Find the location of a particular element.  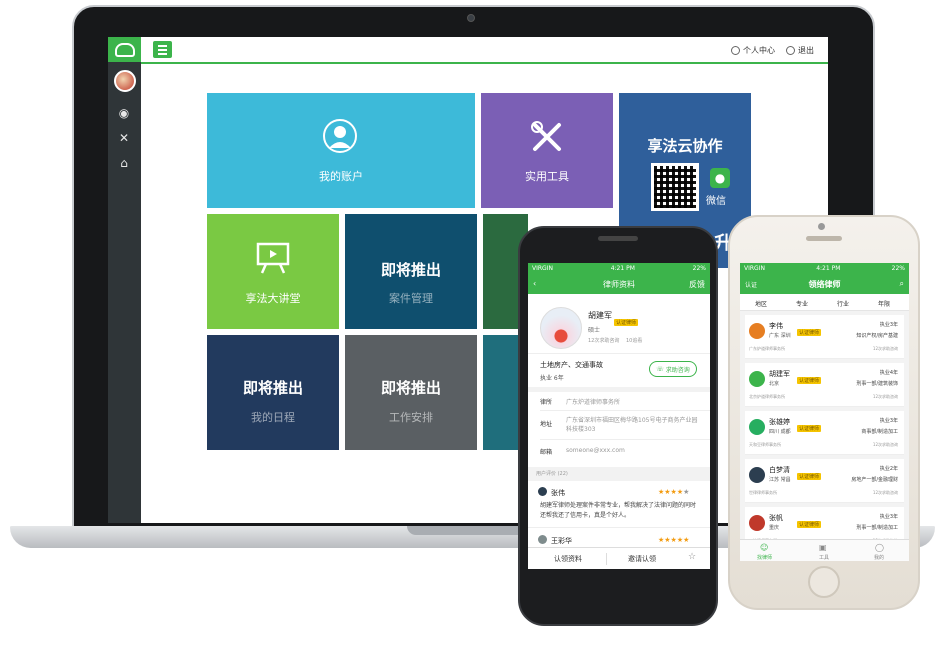

wechat-icon: ● is located at coordinates (720, 178).